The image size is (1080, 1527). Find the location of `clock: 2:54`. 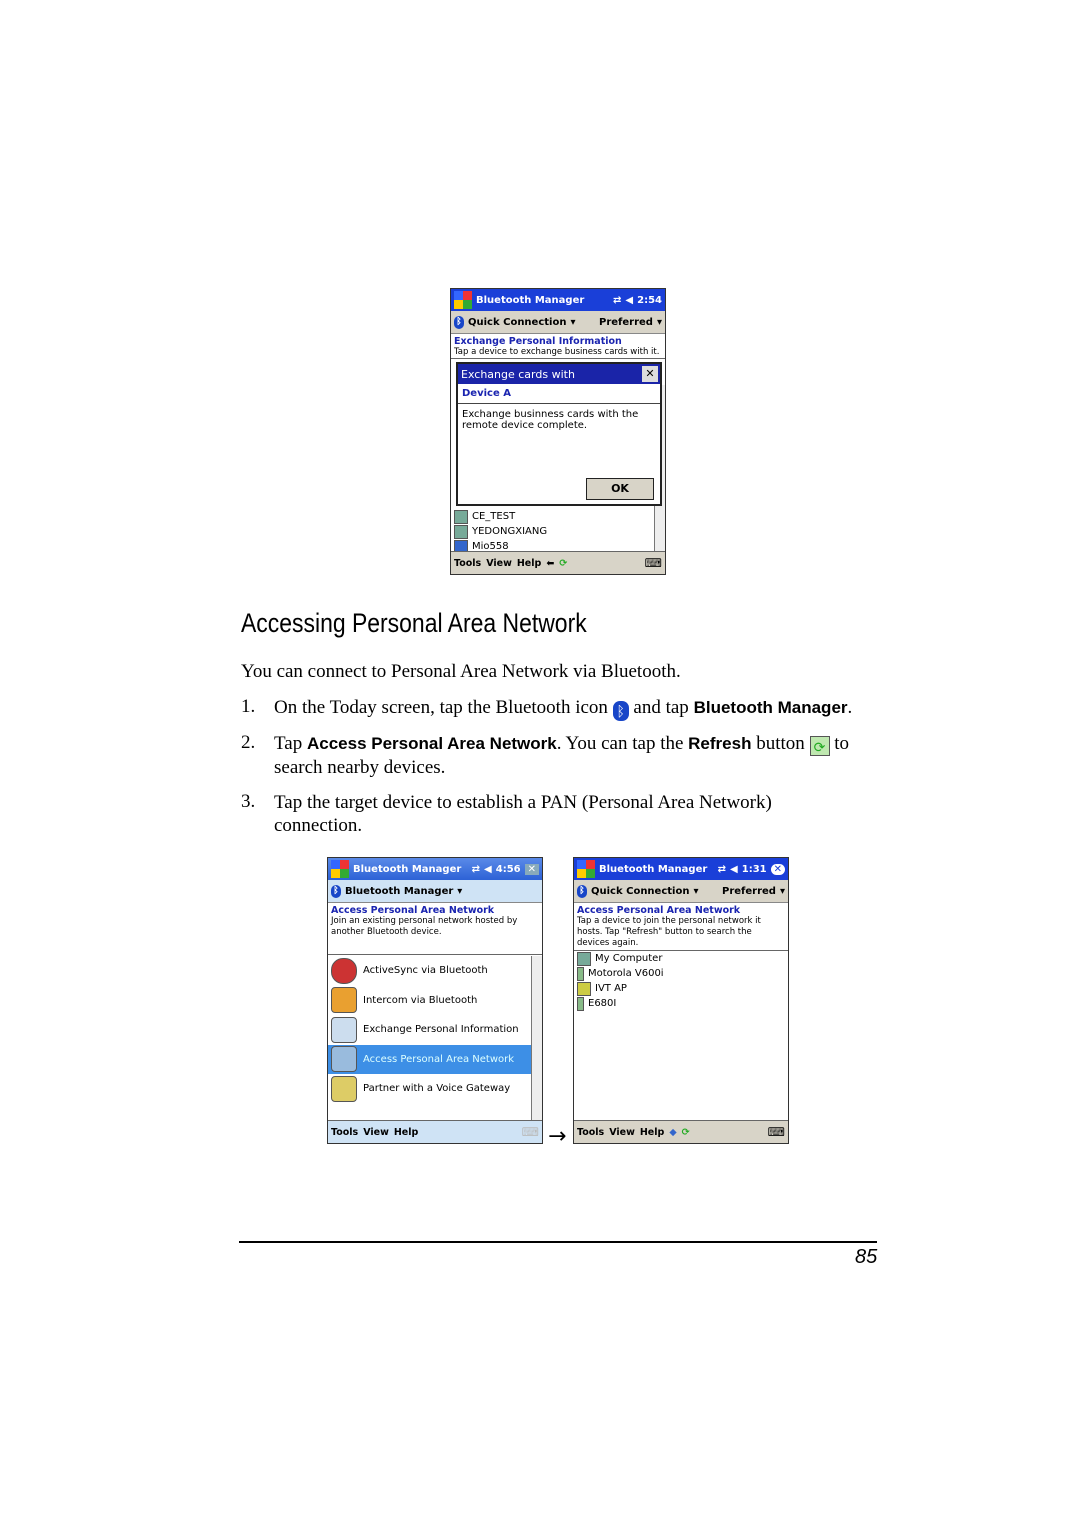

clock: 2:54 is located at coordinates (649, 300).